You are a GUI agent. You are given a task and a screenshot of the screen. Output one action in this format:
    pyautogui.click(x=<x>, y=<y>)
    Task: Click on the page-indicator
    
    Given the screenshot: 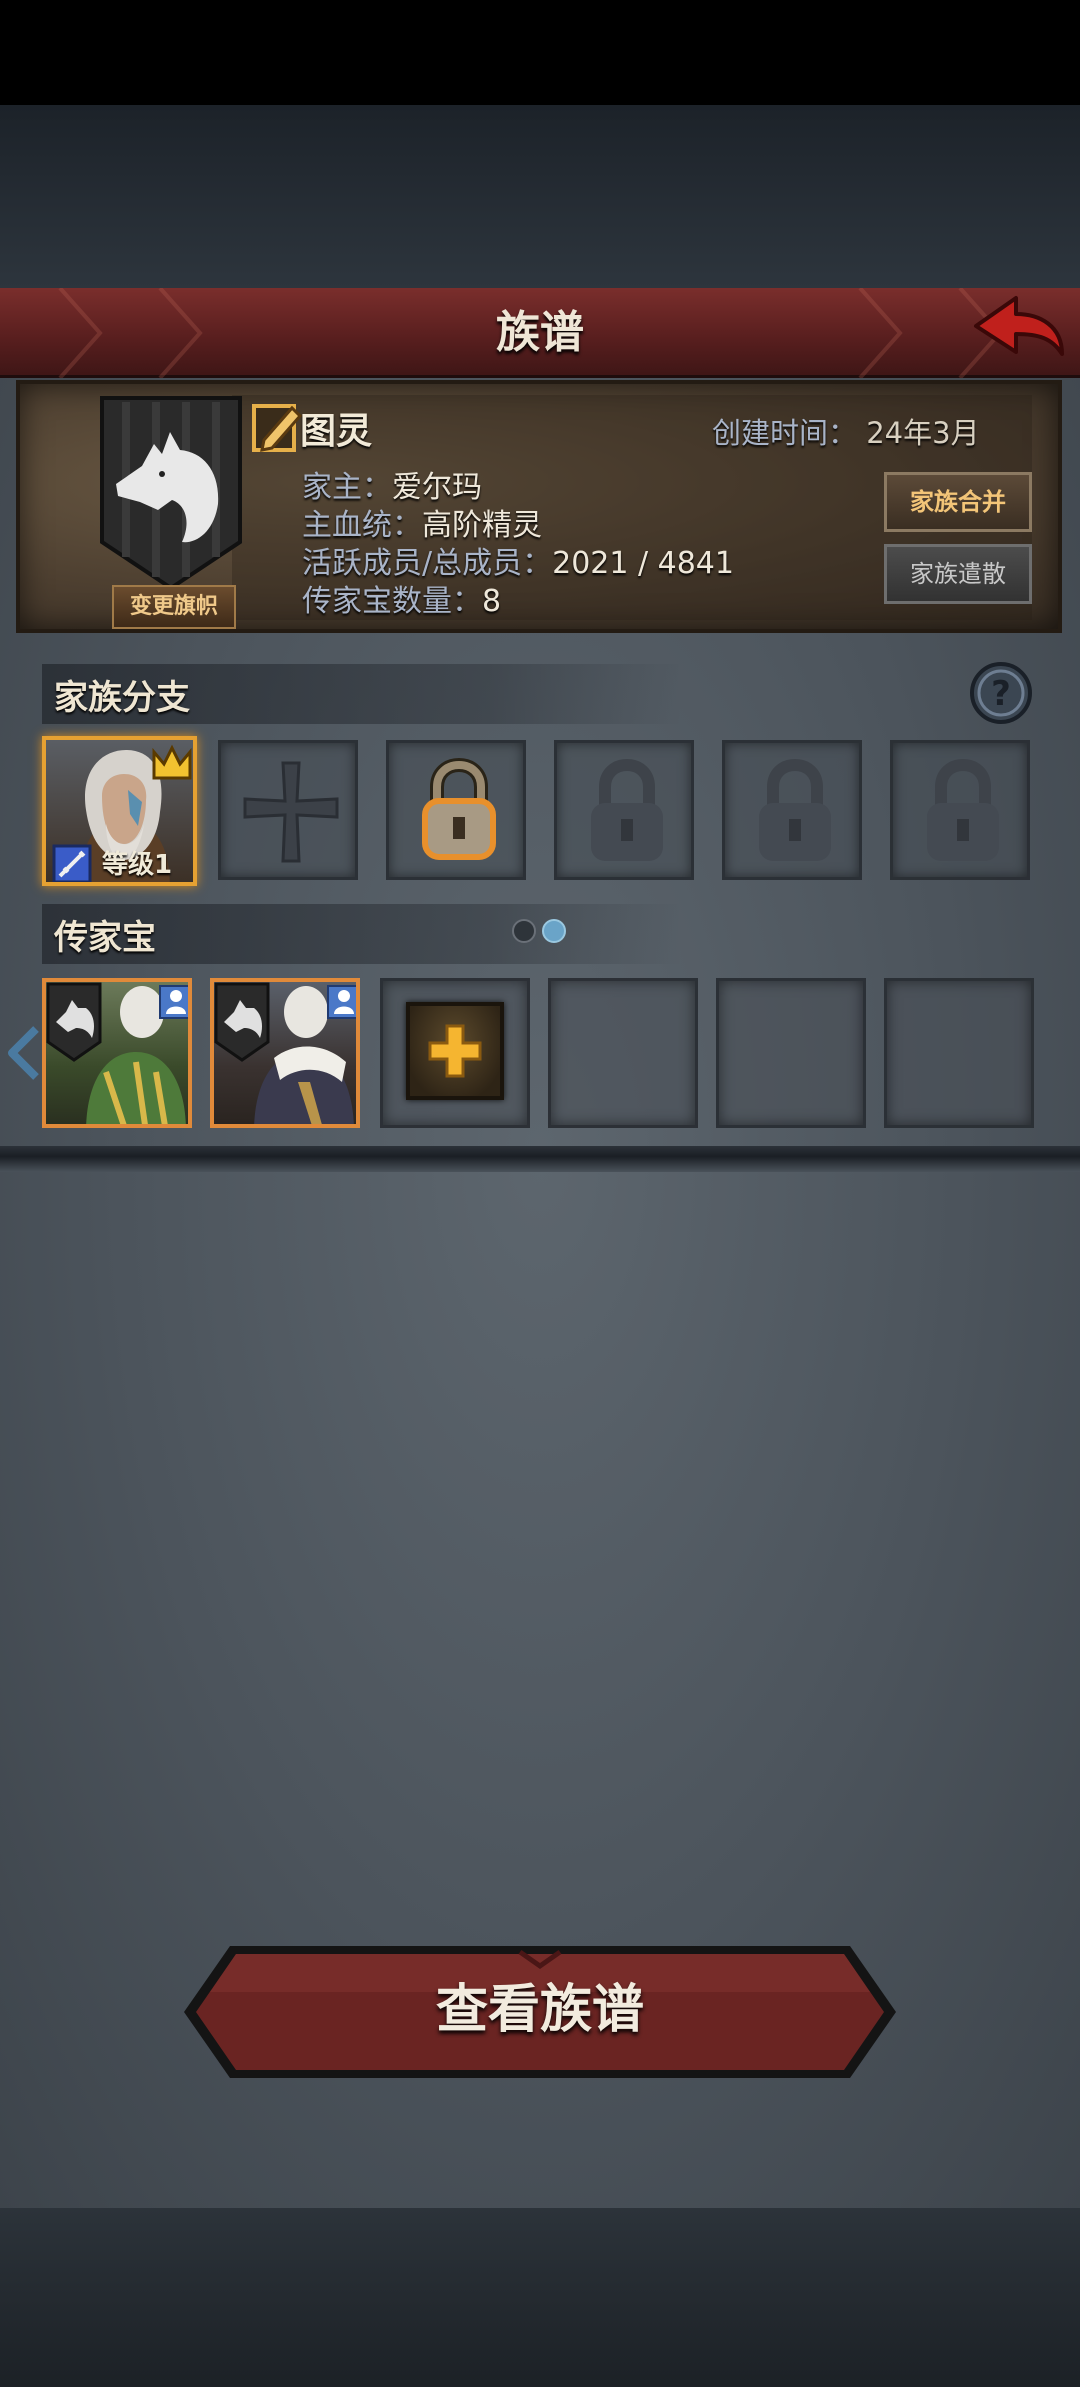 What is the action you would take?
    pyautogui.click(x=539, y=931)
    